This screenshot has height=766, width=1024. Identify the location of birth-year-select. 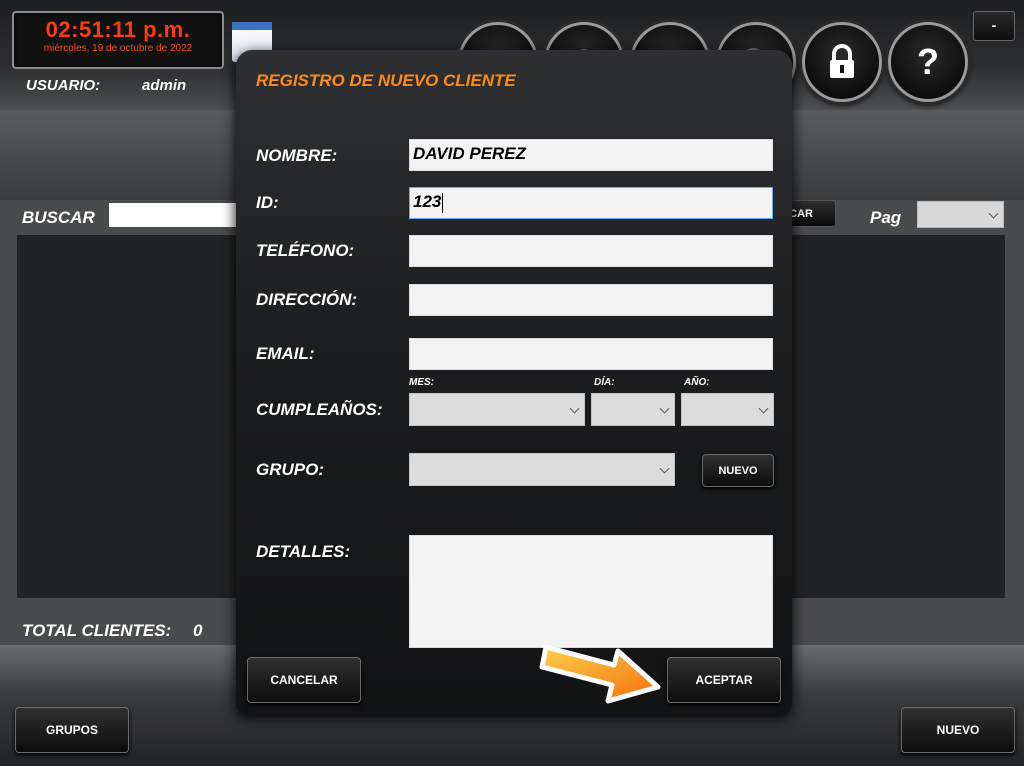
(727, 409).